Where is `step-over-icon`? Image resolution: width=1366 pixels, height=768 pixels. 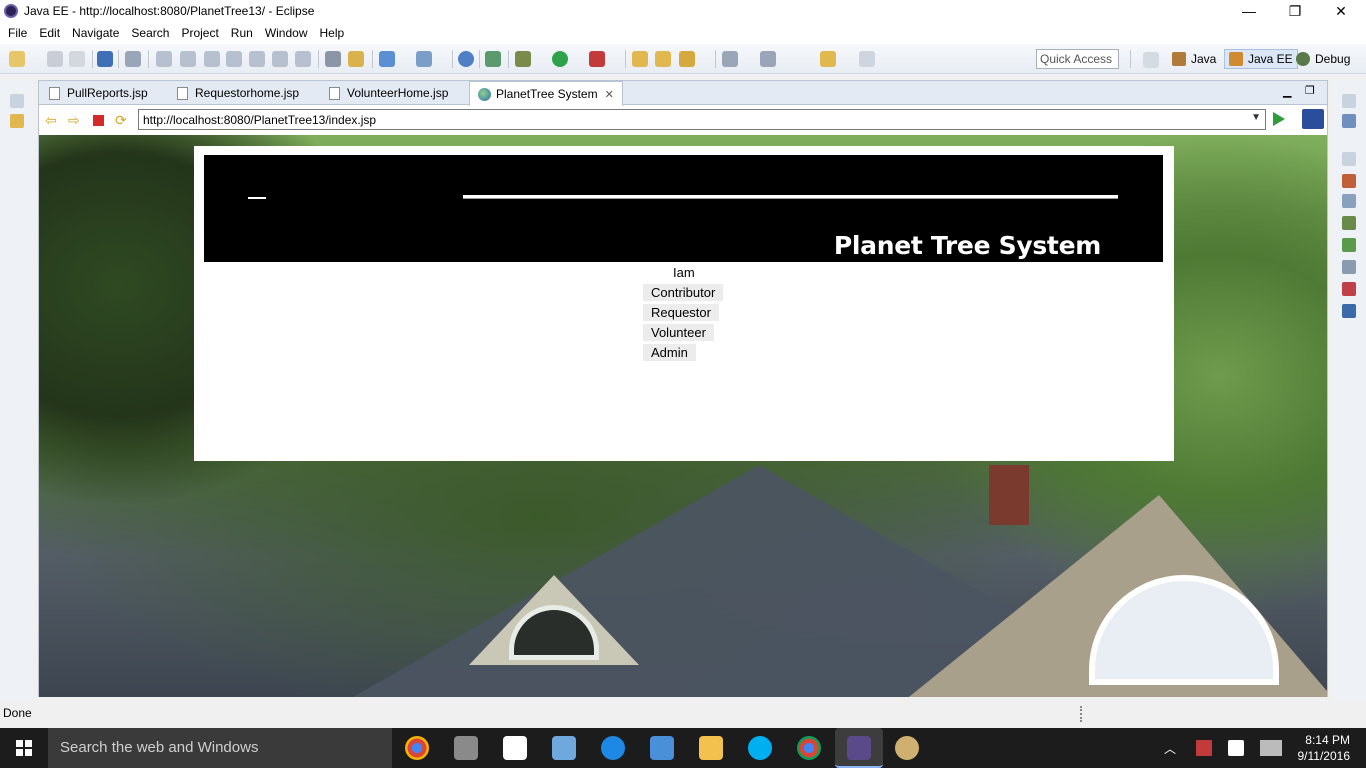 step-over-icon is located at coordinates (280, 59).